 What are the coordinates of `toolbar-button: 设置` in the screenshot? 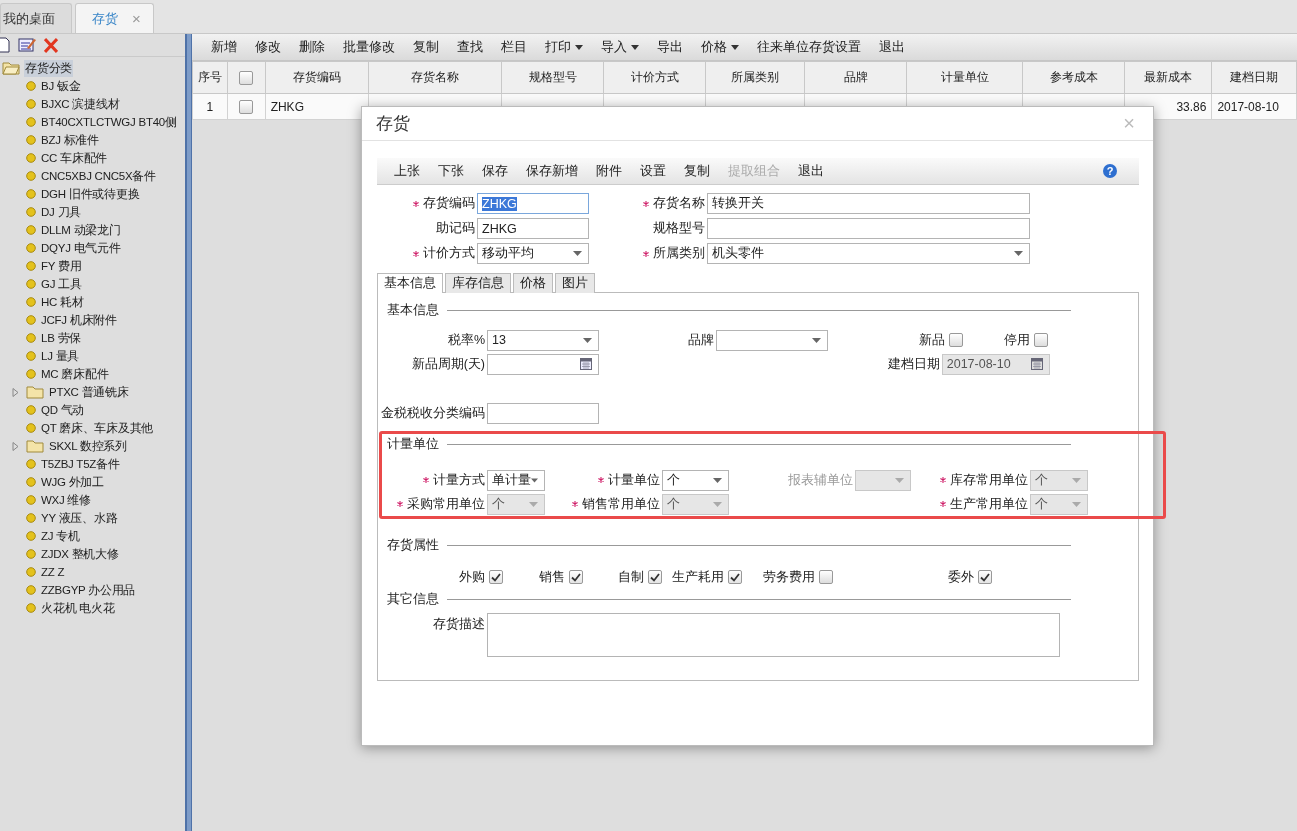 It's located at (653, 171).